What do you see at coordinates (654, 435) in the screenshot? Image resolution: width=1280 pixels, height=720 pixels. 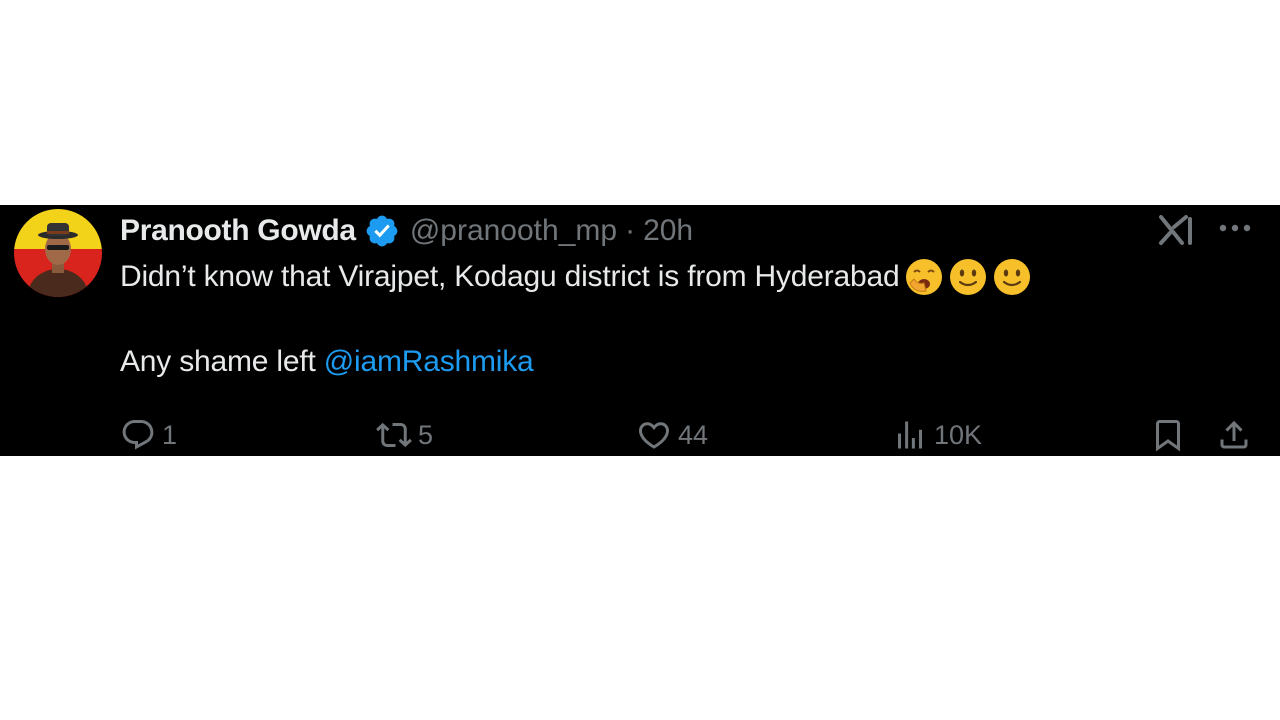 I see `heart-icon` at bounding box center [654, 435].